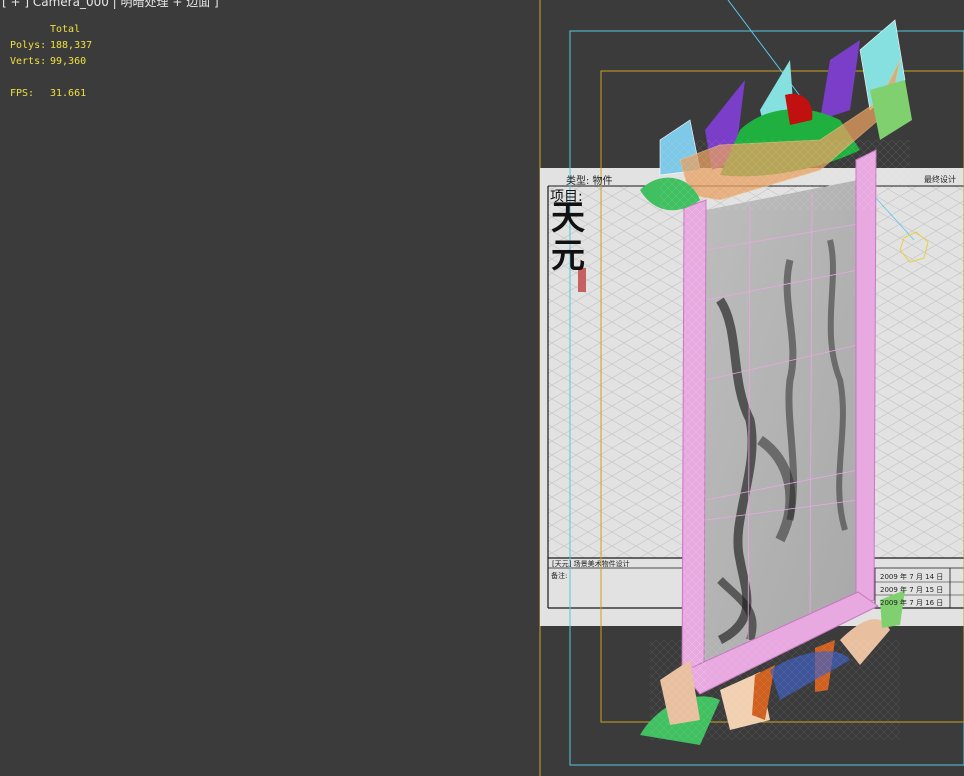  Describe the element at coordinates (28, 45) in the screenshot. I see `polys-label: Polys:` at that location.